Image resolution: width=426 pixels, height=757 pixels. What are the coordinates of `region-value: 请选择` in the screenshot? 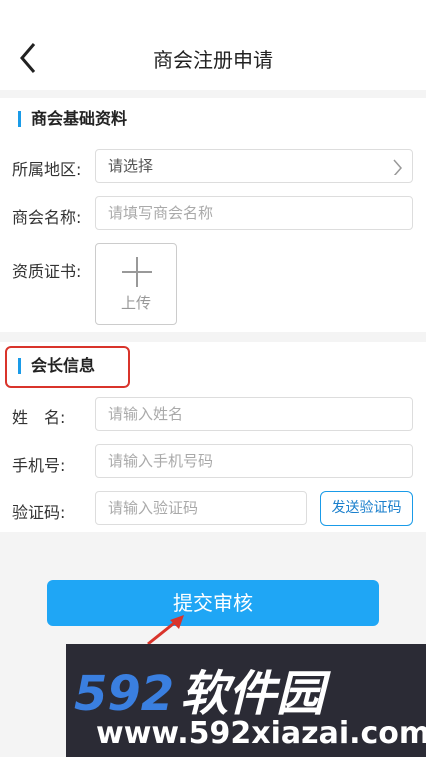 It's located at (131, 166).